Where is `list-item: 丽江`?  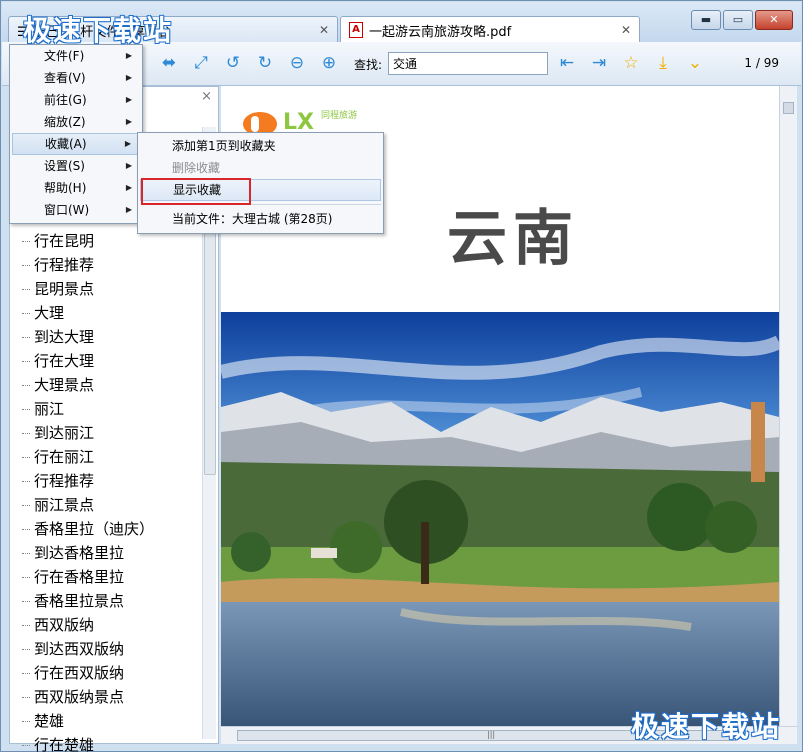
list-item: 丽江 is located at coordinates (88, 409).